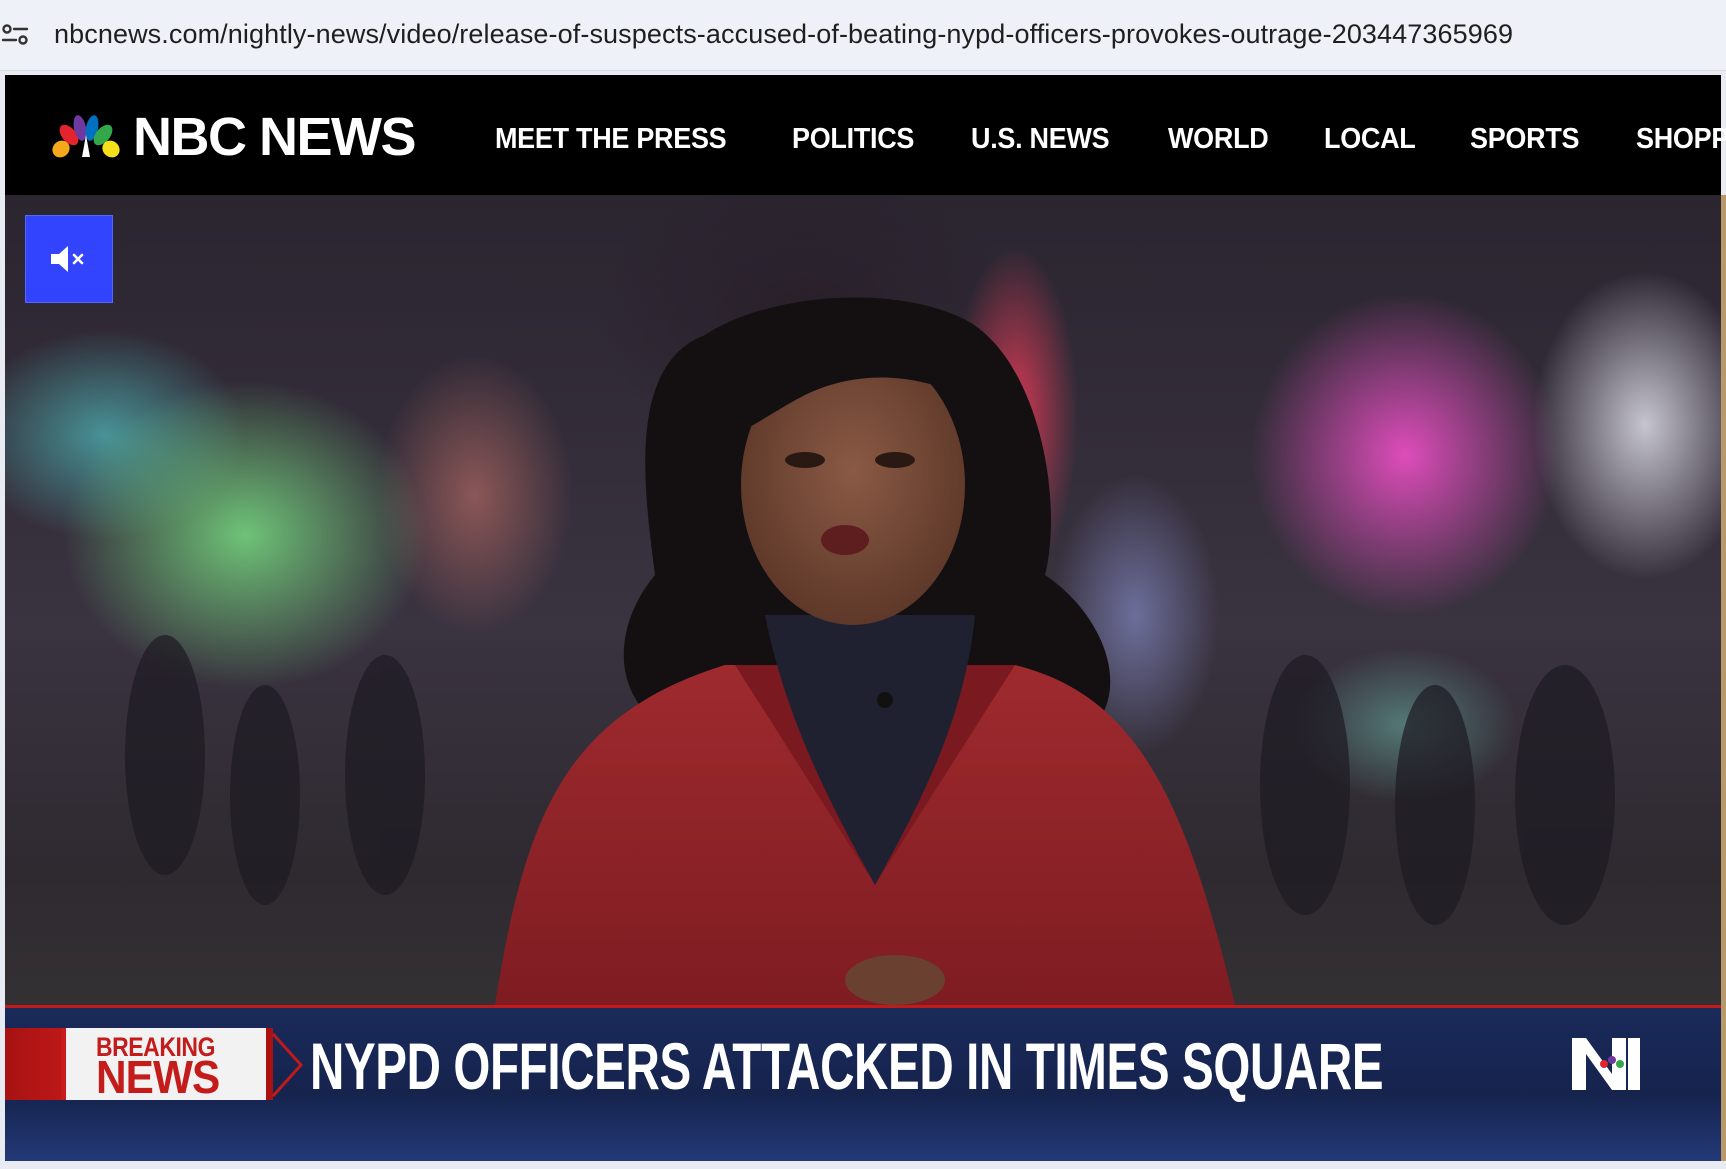 The height and width of the screenshot is (1169, 1726). What do you see at coordinates (853, 139) in the screenshot?
I see `nav-politics: POLITICS` at bounding box center [853, 139].